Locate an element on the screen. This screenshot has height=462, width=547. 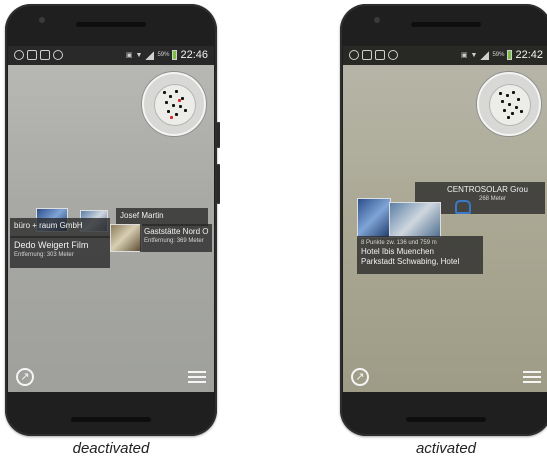
poi-distance: Entfernung: 369 Meter is located at coordinates (174, 241).